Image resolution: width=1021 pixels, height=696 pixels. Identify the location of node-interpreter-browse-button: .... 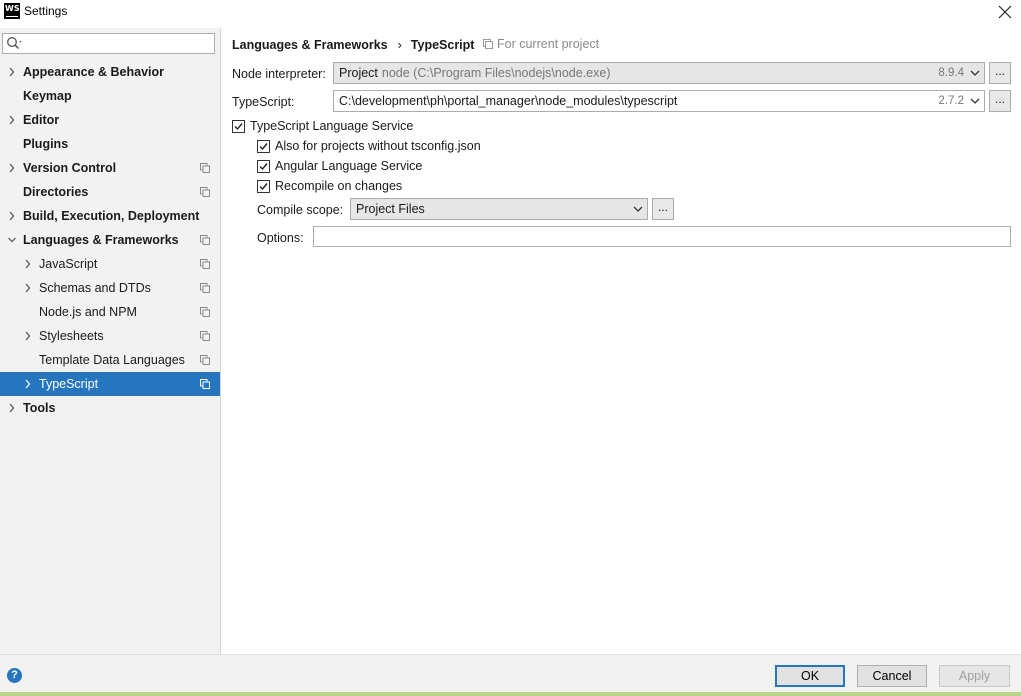
(1000, 73).